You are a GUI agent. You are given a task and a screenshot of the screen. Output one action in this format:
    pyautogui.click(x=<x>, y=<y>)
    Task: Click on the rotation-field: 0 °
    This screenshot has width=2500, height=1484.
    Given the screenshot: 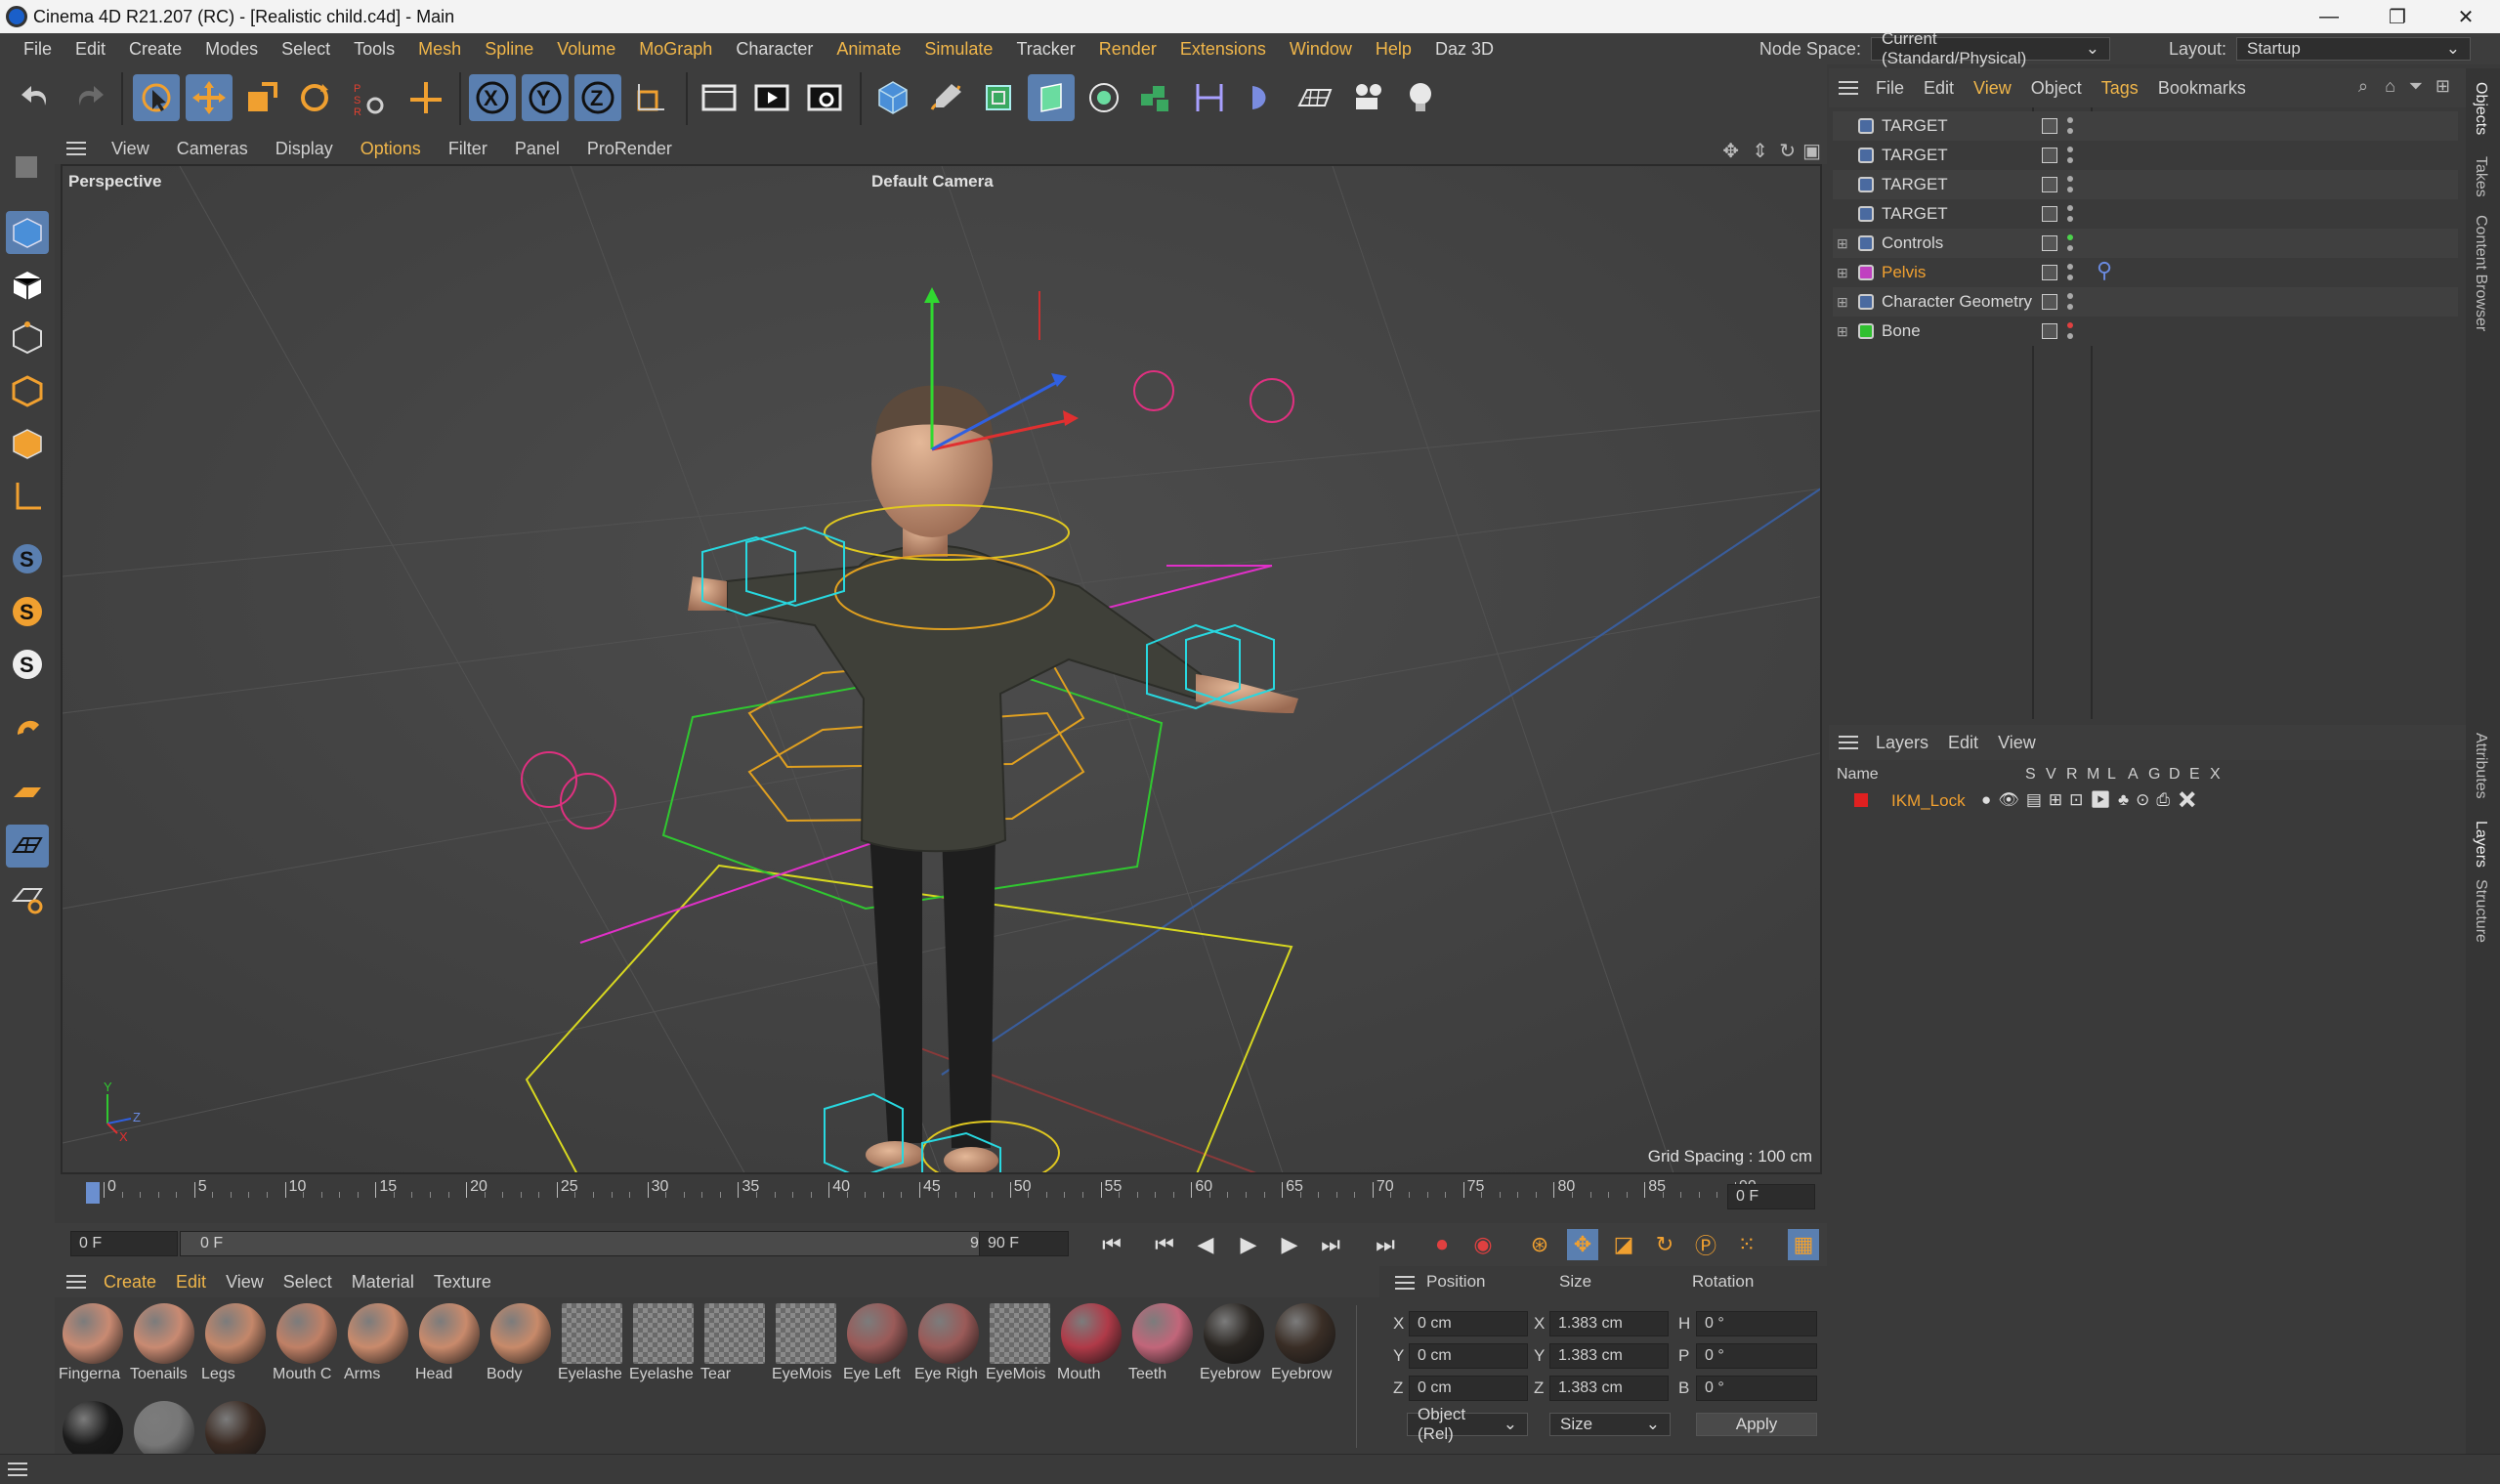 What is the action you would take?
    pyautogui.click(x=1757, y=1388)
    